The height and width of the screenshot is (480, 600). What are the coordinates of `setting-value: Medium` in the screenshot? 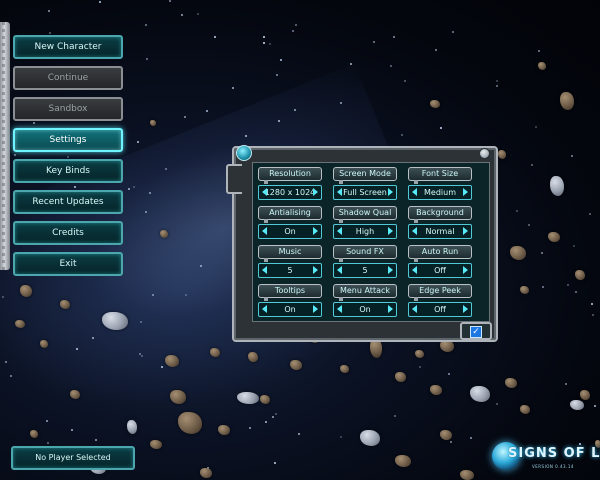 It's located at (440, 192).